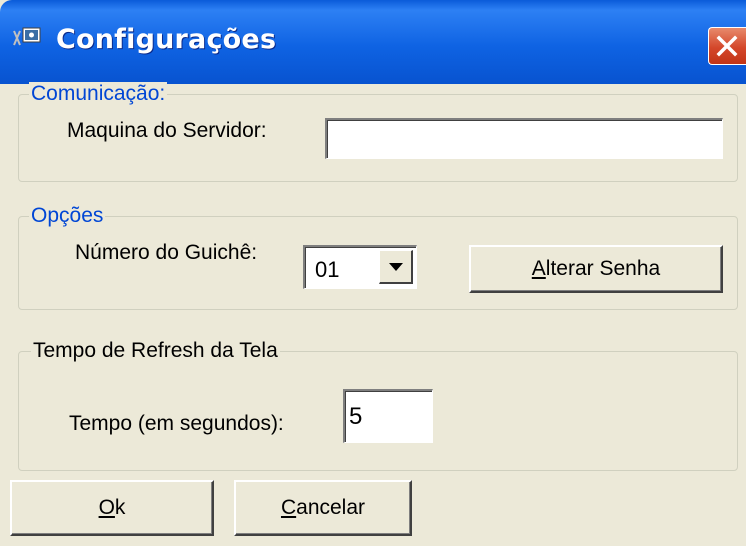  I want to click on cancelar-label: ancelar, so click(331, 507).